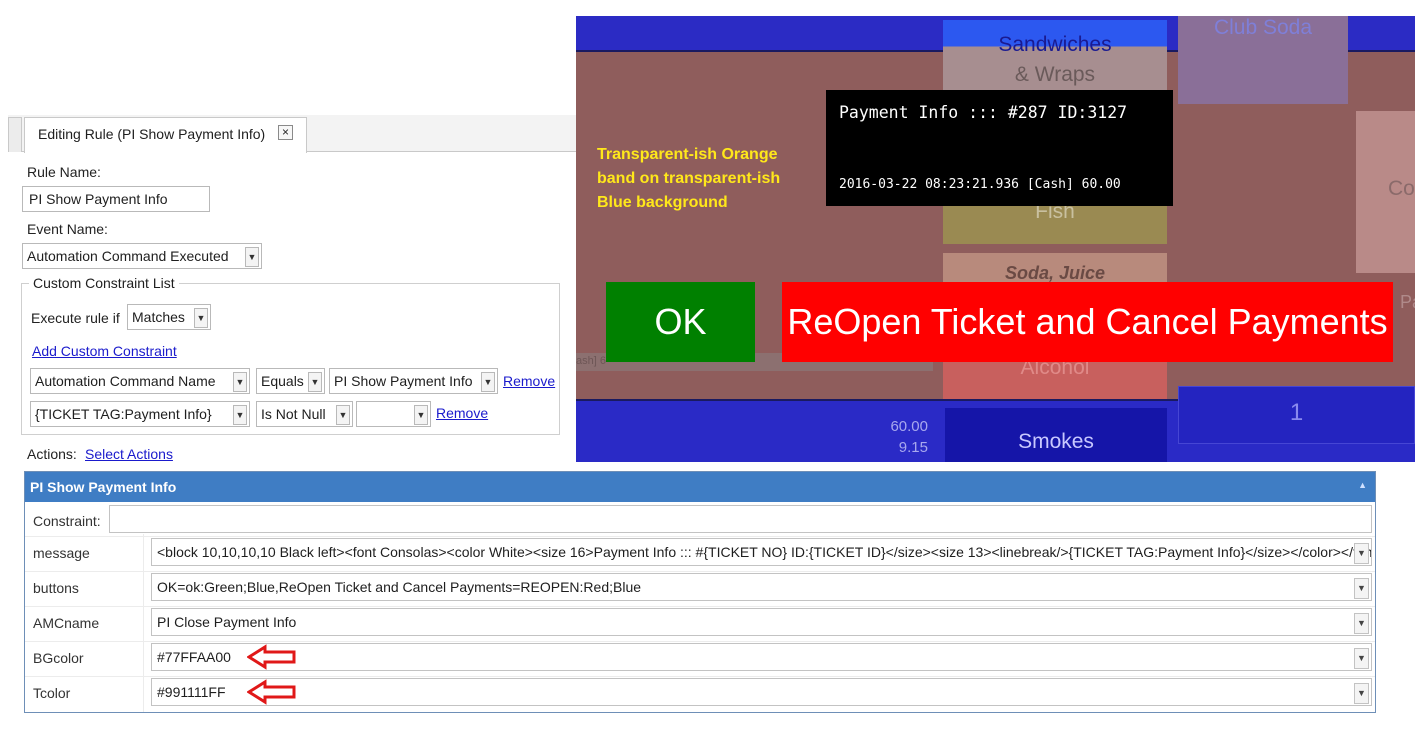 The height and width of the screenshot is (733, 1424). What do you see at coordinates (393, 414) in the screenshot?
I see `constraint-2-value-select: ▼` at bounding box center [393, 414].